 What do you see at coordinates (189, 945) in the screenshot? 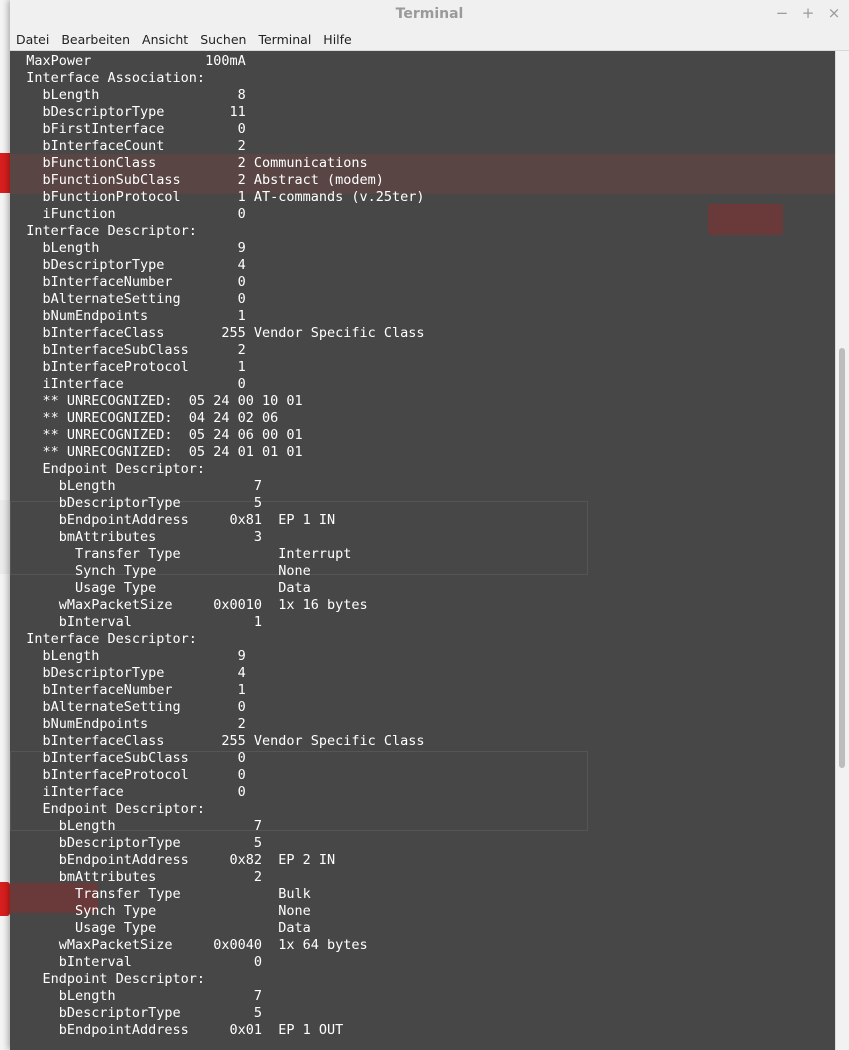
I see `terminal-line: wMaxPacketSize 0x0040 1x 64 bytes` at bounding box center [189, 945].